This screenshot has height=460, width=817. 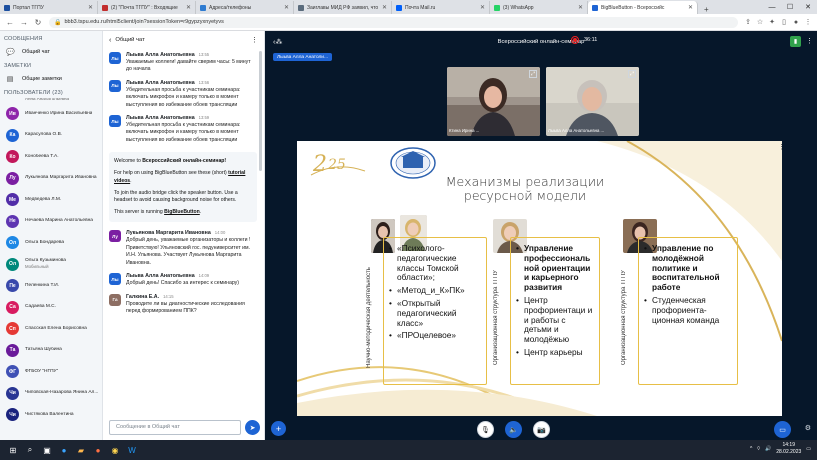 I want to click on clock: 14:19 28.02.2023, so click(x=788, y=449).